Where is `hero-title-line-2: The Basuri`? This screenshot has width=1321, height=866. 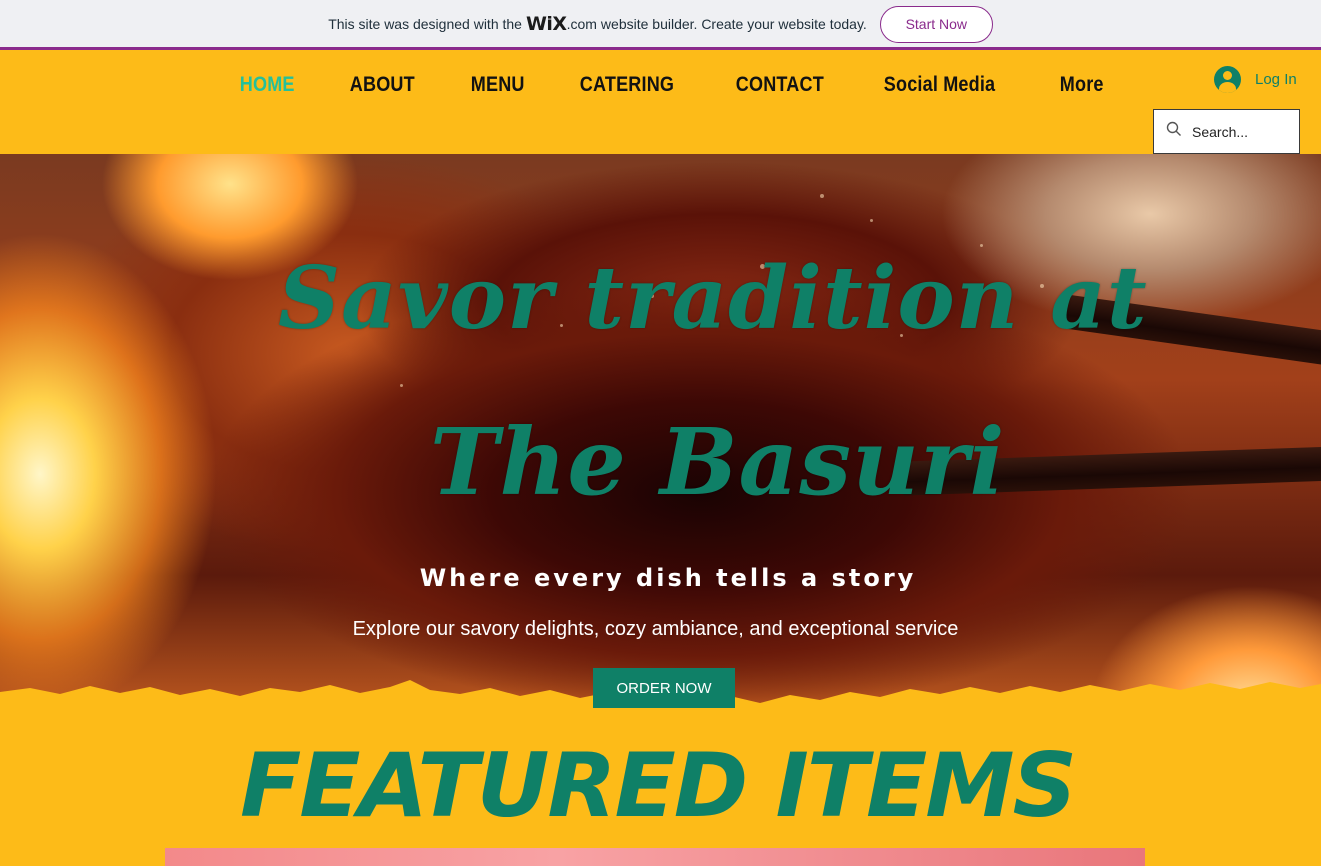 hero-title-line-2: The Basuri is located at coordinates (718, 462).